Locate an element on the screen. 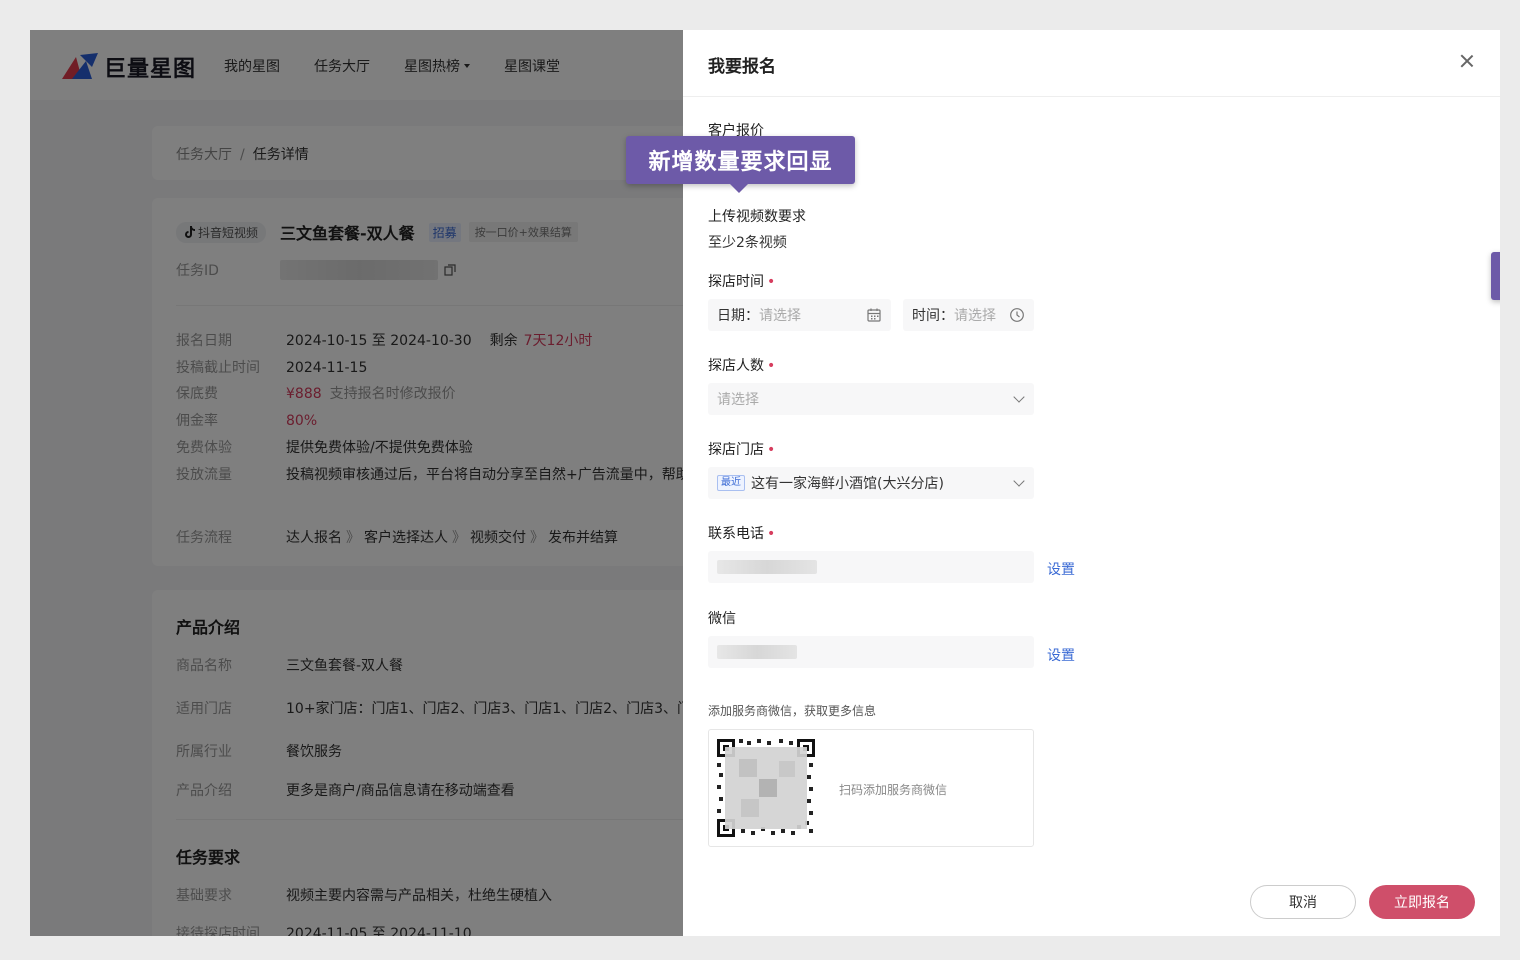 The image size is (1520, 960). date-placeholder: 请选择 is located at coordinates (780, 316).